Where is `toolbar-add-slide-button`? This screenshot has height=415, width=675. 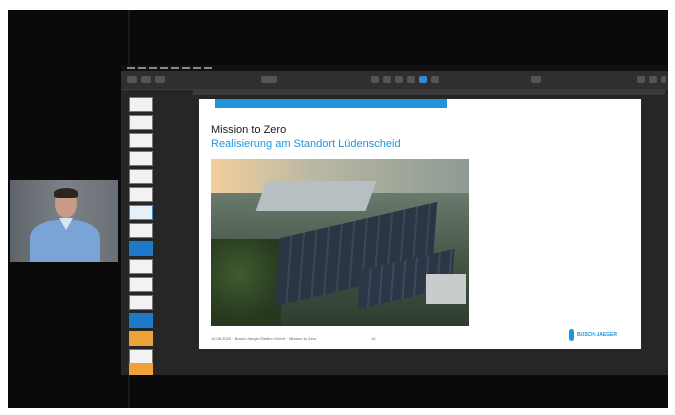 toolbar-add-slide-button is located at coordinates (160, 79).